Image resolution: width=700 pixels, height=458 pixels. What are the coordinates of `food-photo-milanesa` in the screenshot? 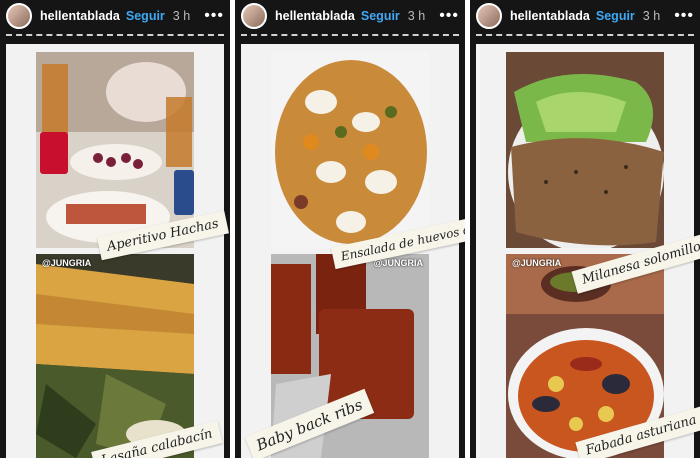 It's located at (585, 152).